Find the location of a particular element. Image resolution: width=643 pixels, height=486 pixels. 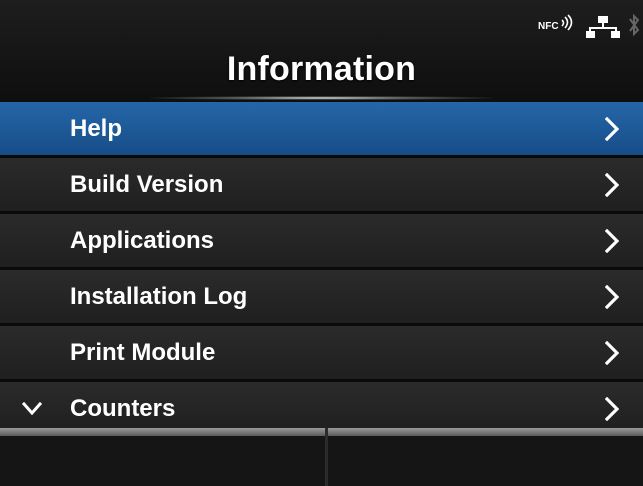

title-underline is located at coordinates (321, 98).